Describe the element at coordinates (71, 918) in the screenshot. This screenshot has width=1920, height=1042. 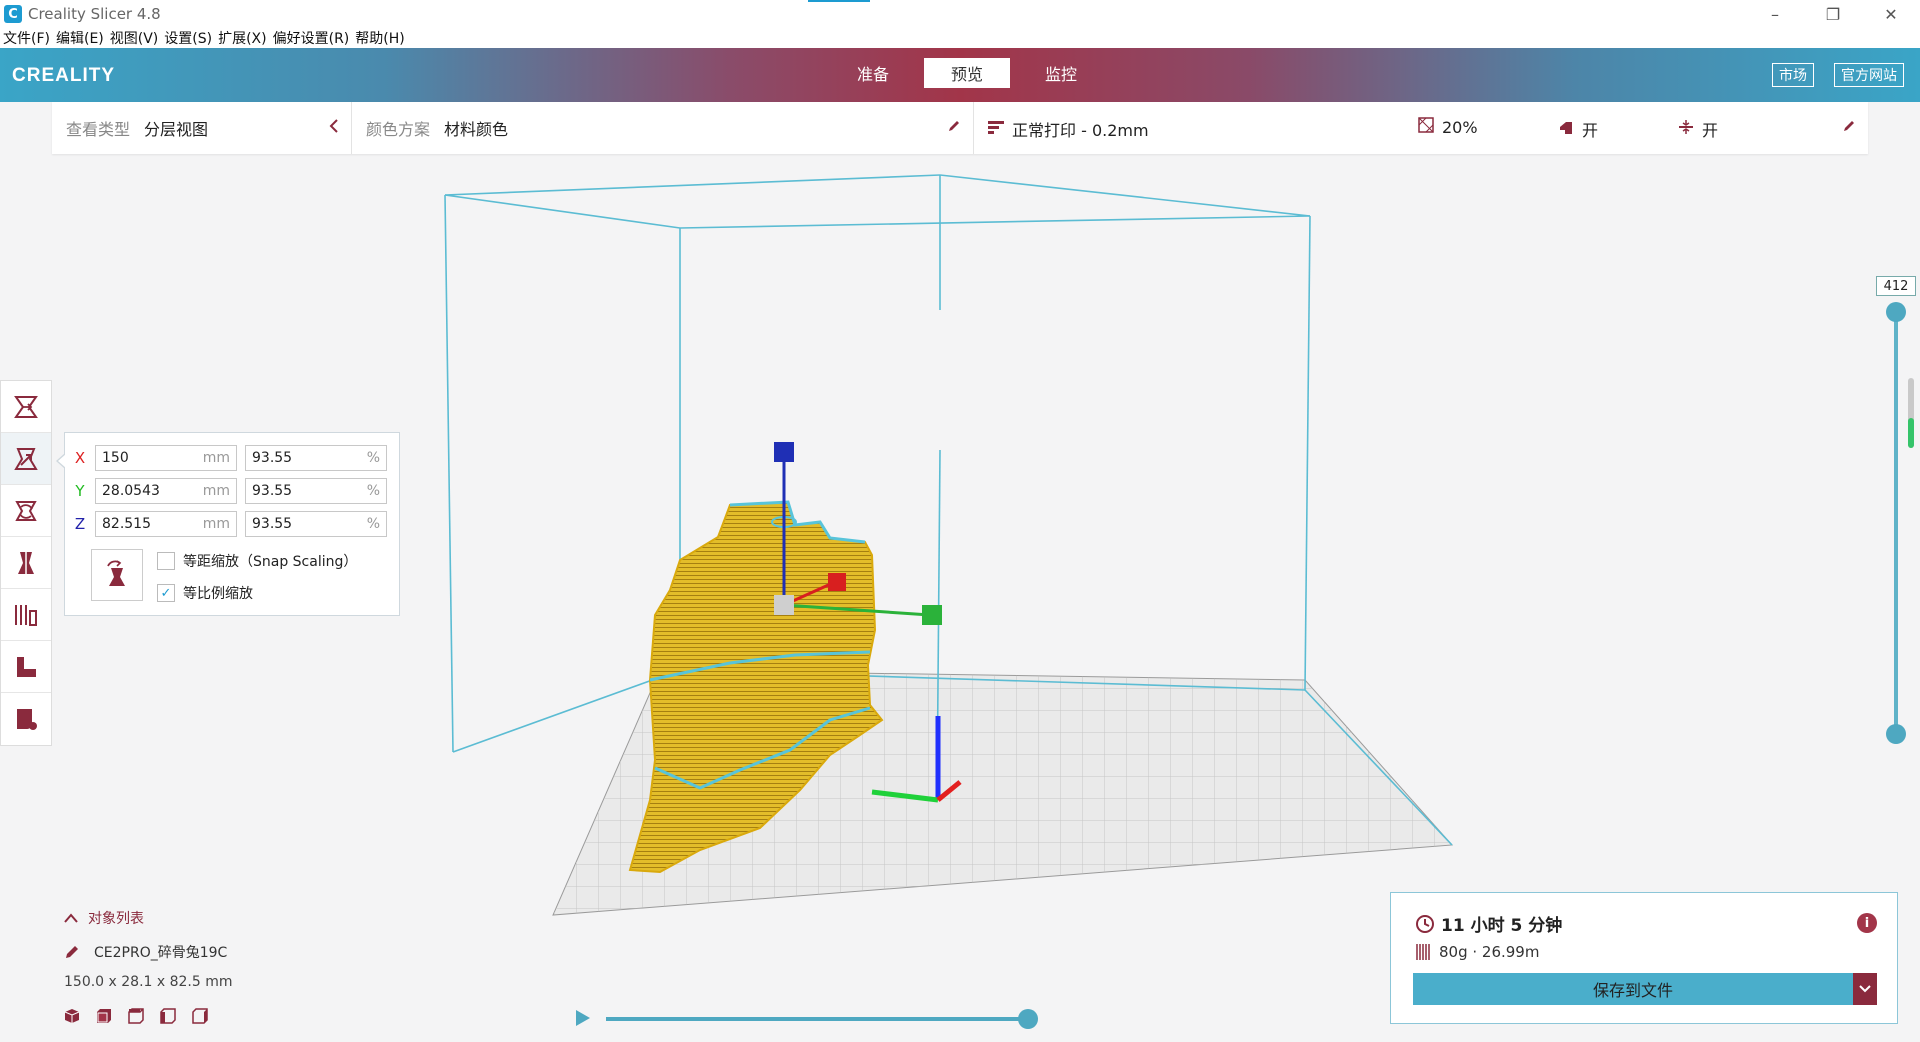
I see `chevron-up-icon` at that location.